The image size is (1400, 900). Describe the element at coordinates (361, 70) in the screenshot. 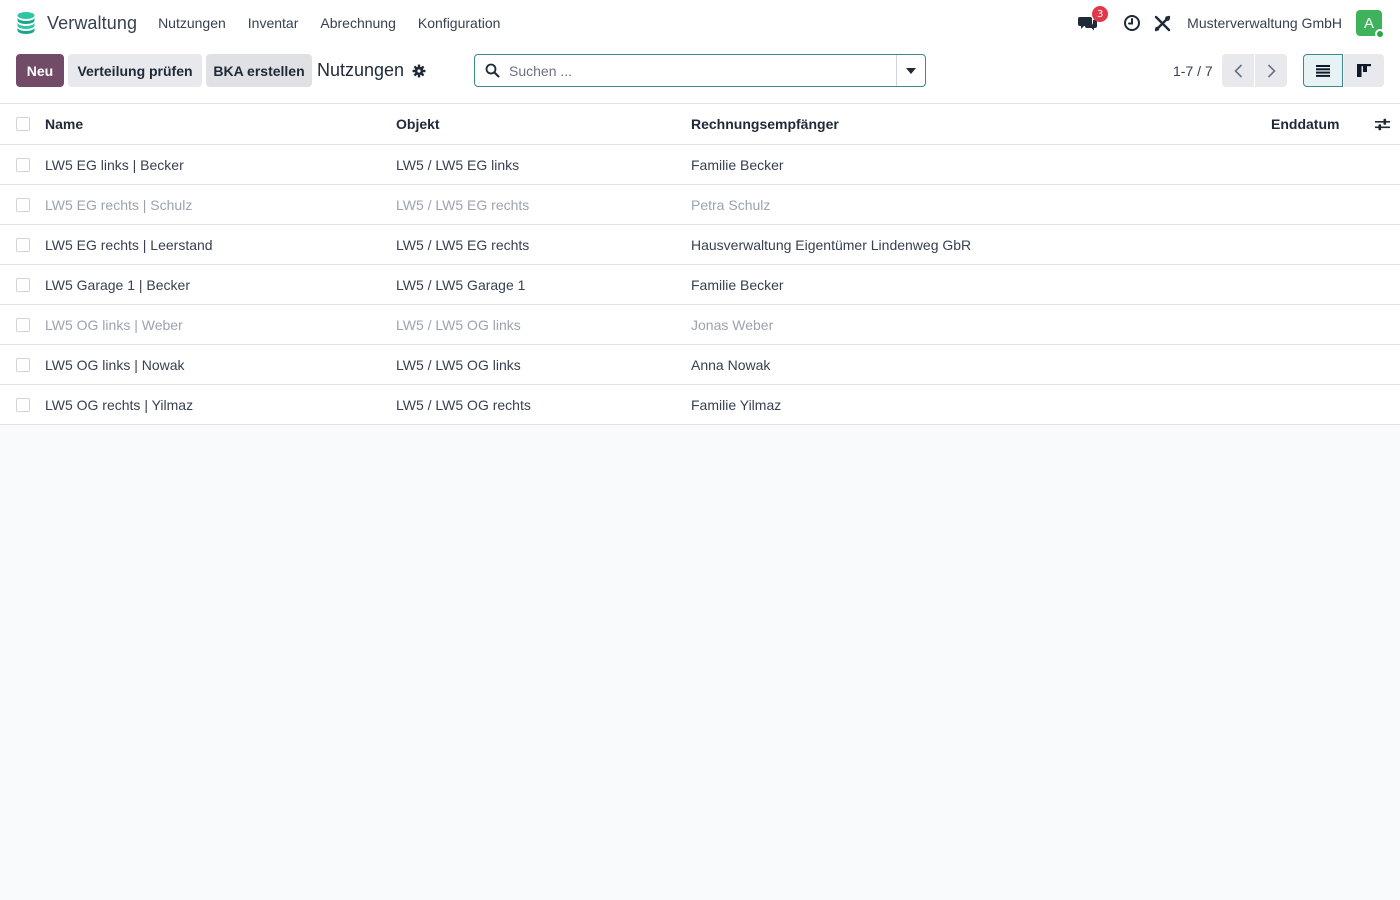

I see `page-title-text: Nutzungen` at that location.